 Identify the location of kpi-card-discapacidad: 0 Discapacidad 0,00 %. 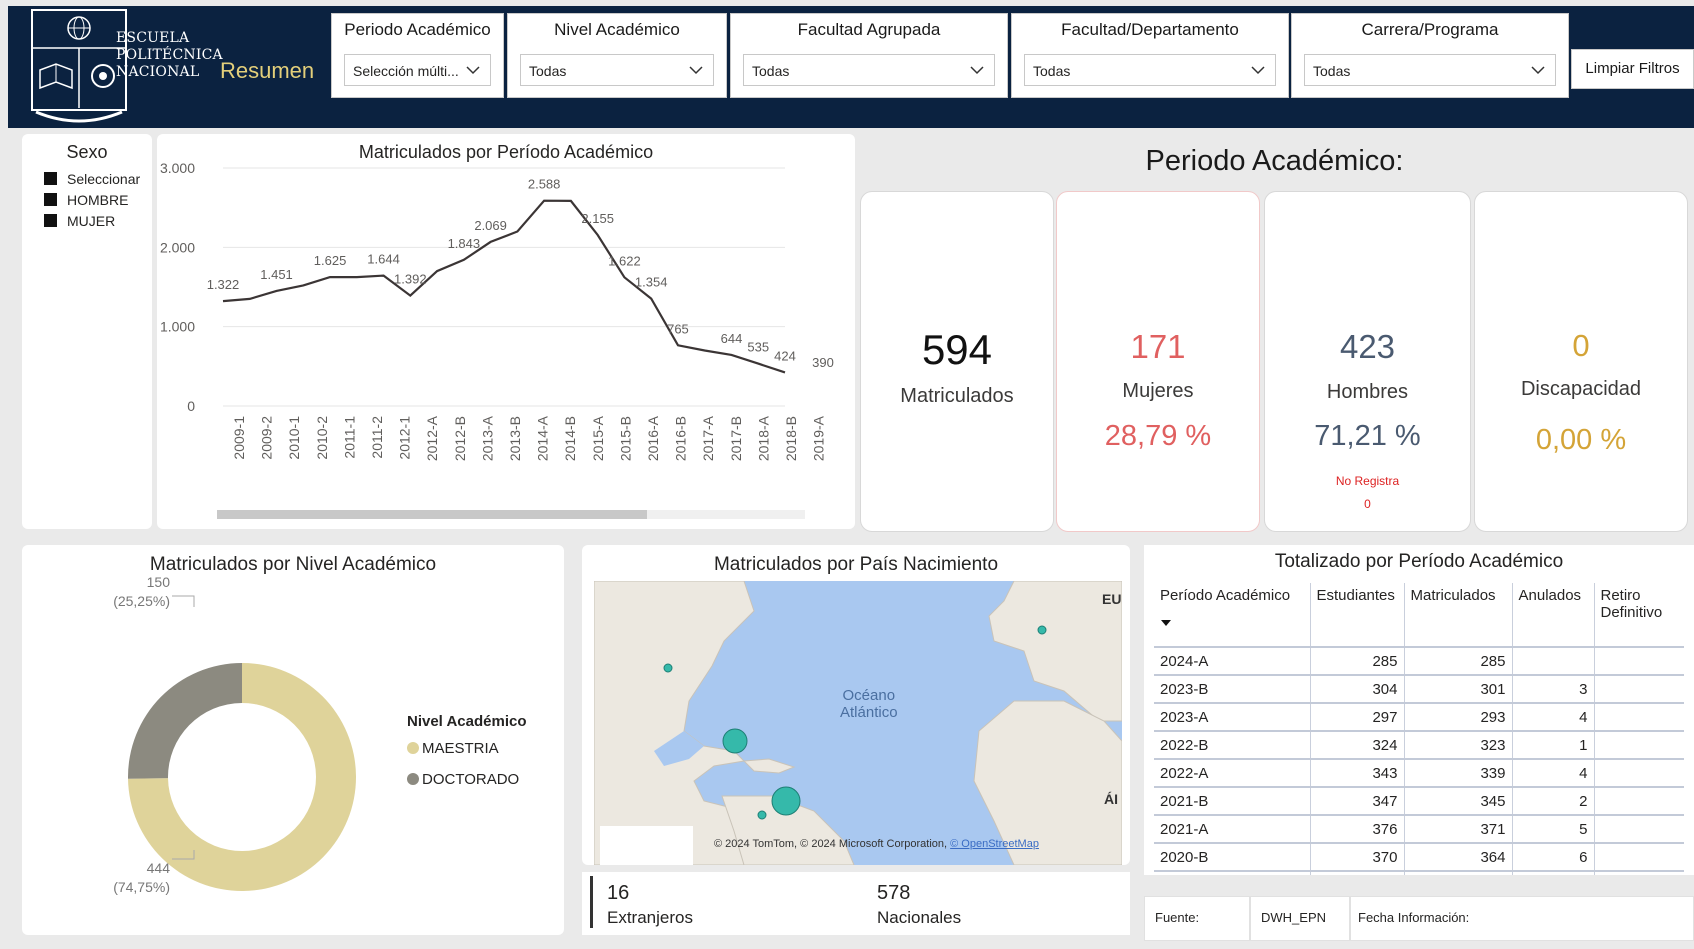
(1581, 361).